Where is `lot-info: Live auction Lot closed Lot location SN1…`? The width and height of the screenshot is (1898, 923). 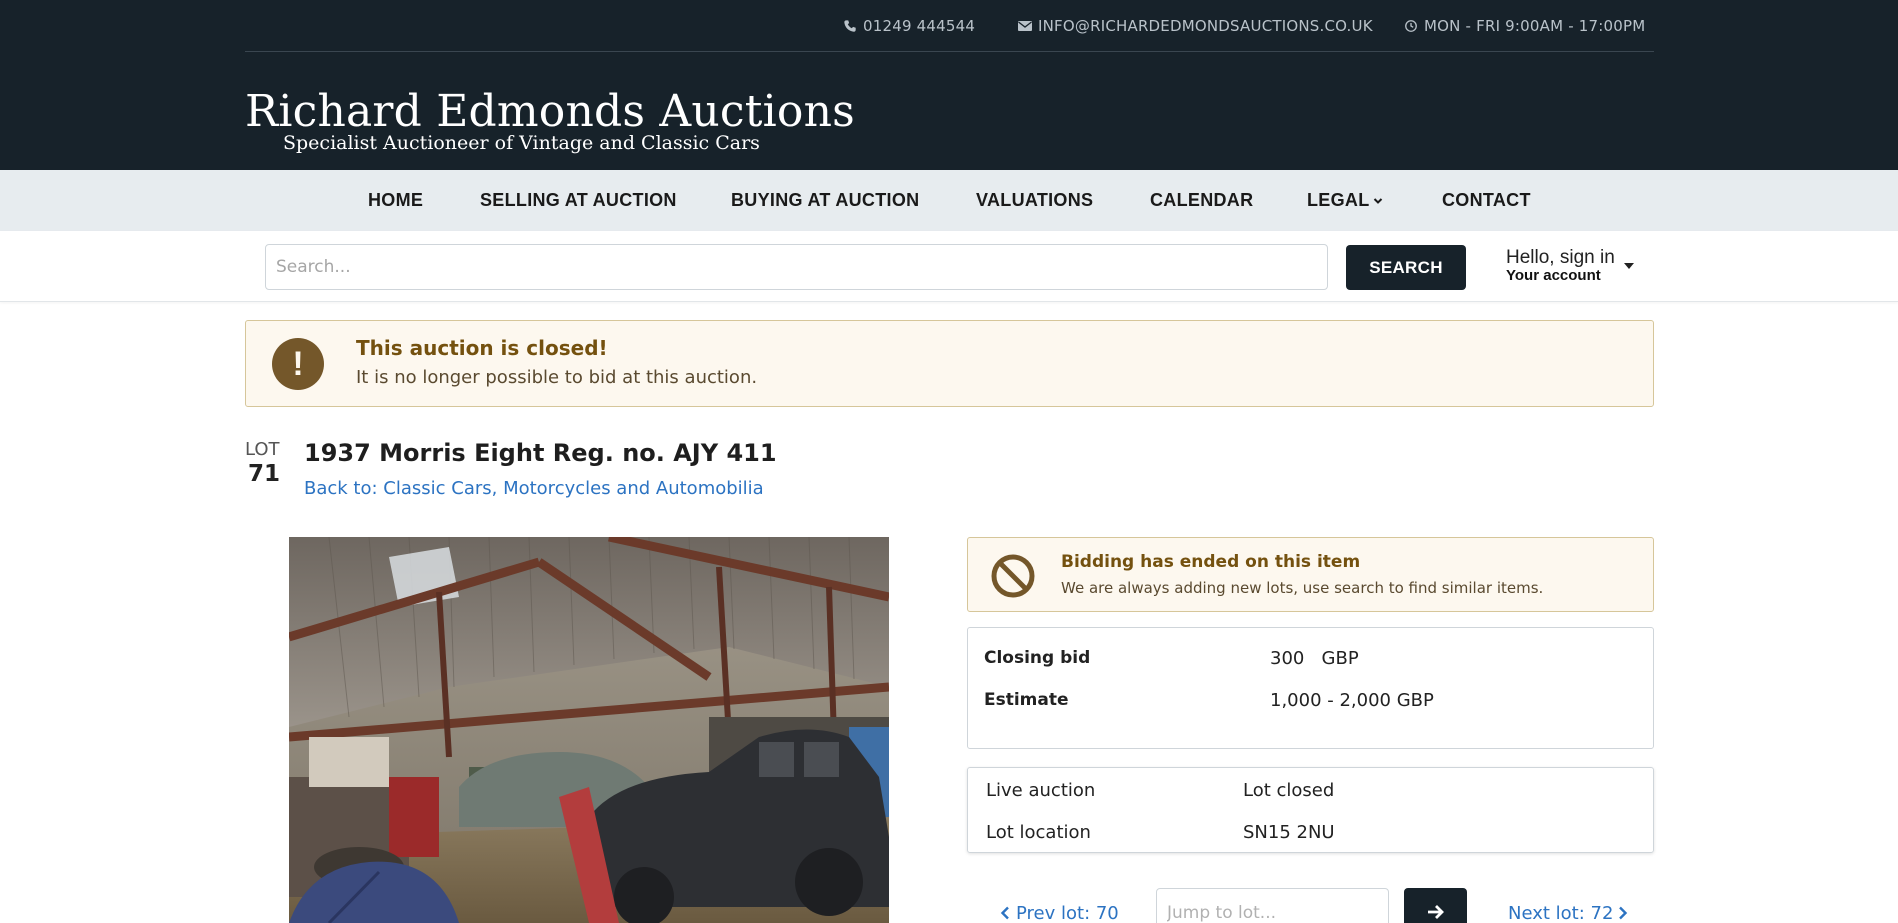
lot-info: Live auction Lot closed Lot location SN1… is located at coordinates (1310, 810).